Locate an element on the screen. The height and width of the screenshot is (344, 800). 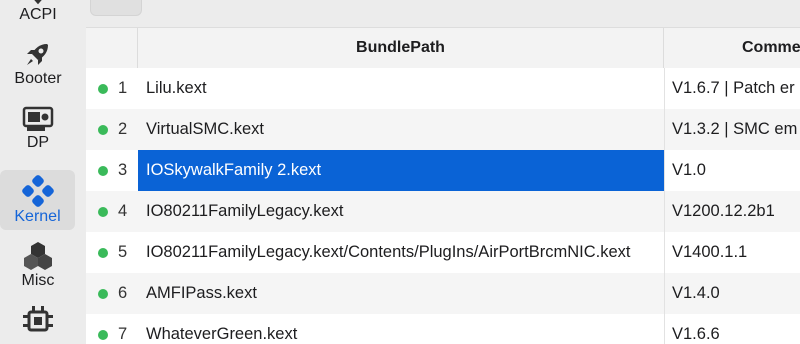
table-row: 6 AMFIPass.kext V1.4.0 is located at coordinates (443, 293).